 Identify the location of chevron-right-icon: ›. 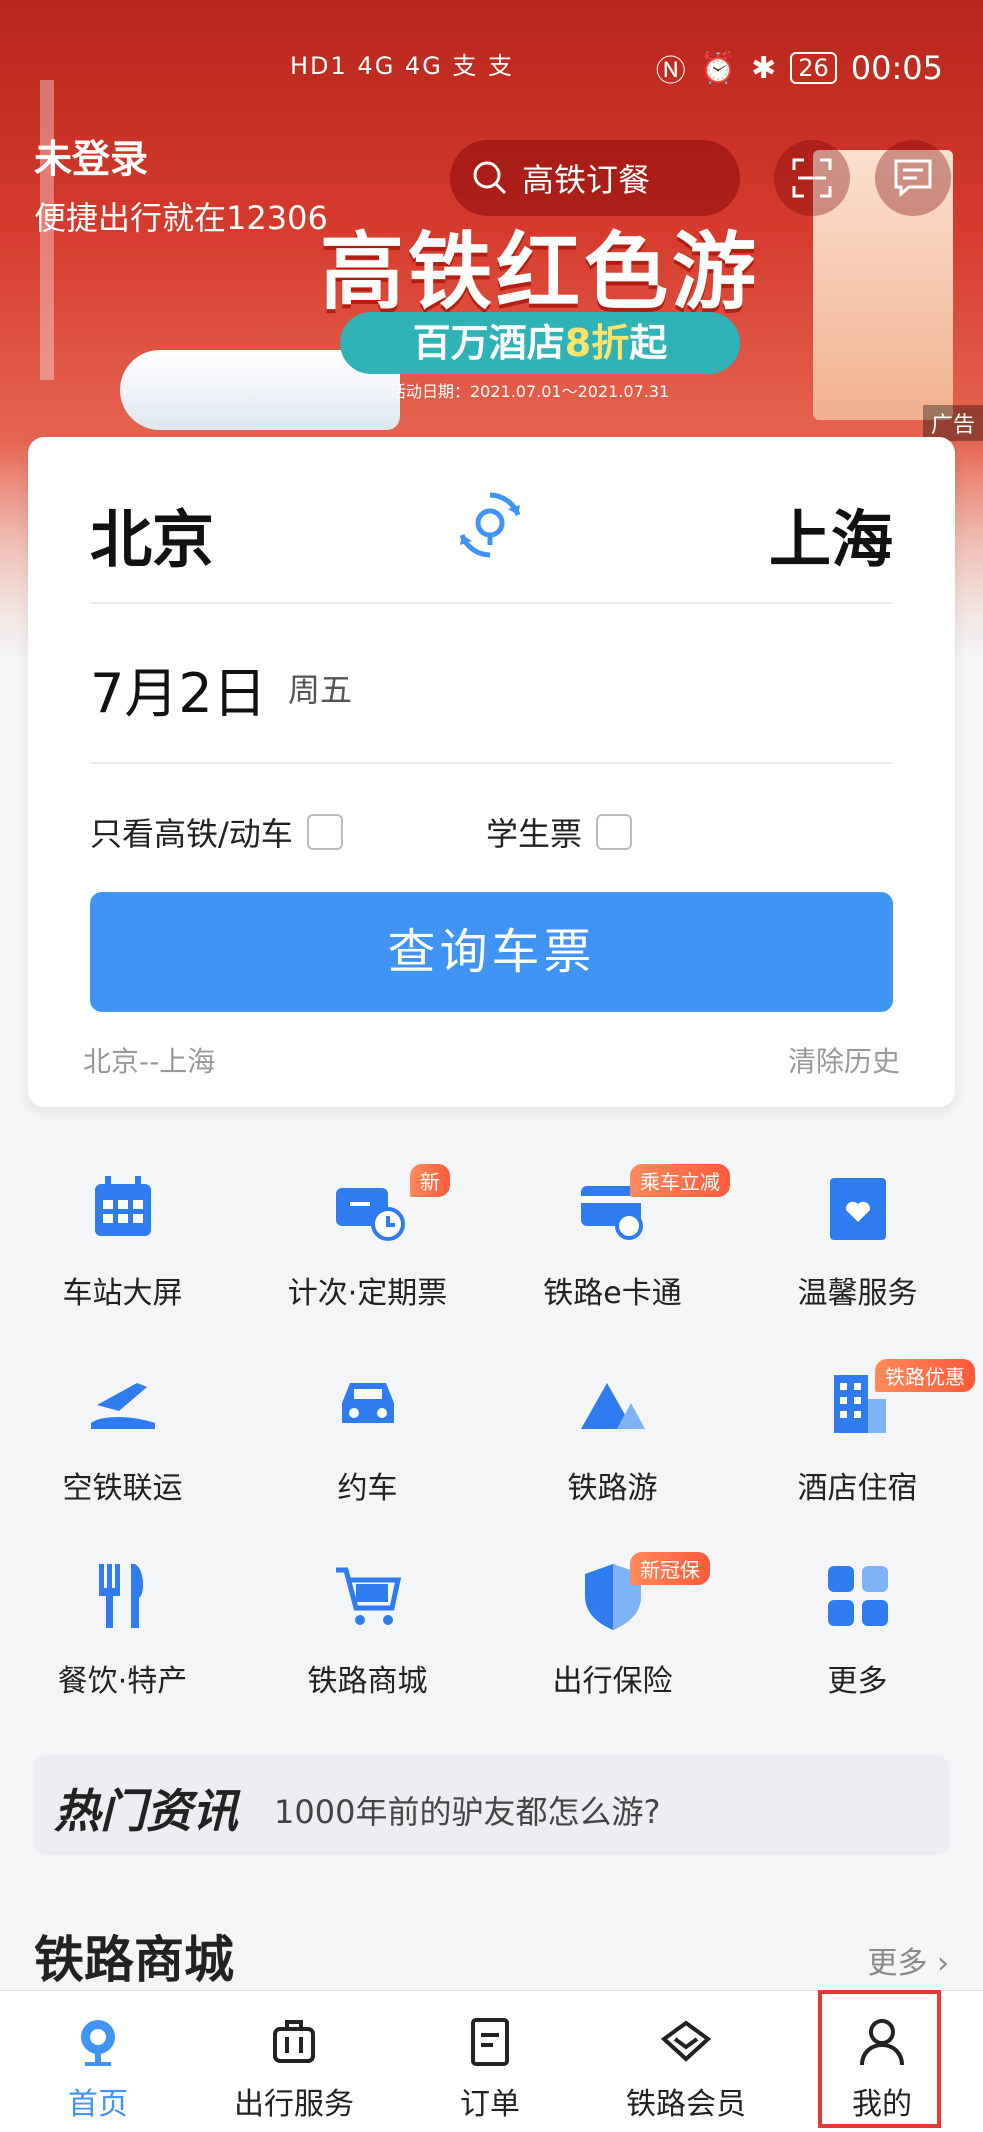
(938, 1963).